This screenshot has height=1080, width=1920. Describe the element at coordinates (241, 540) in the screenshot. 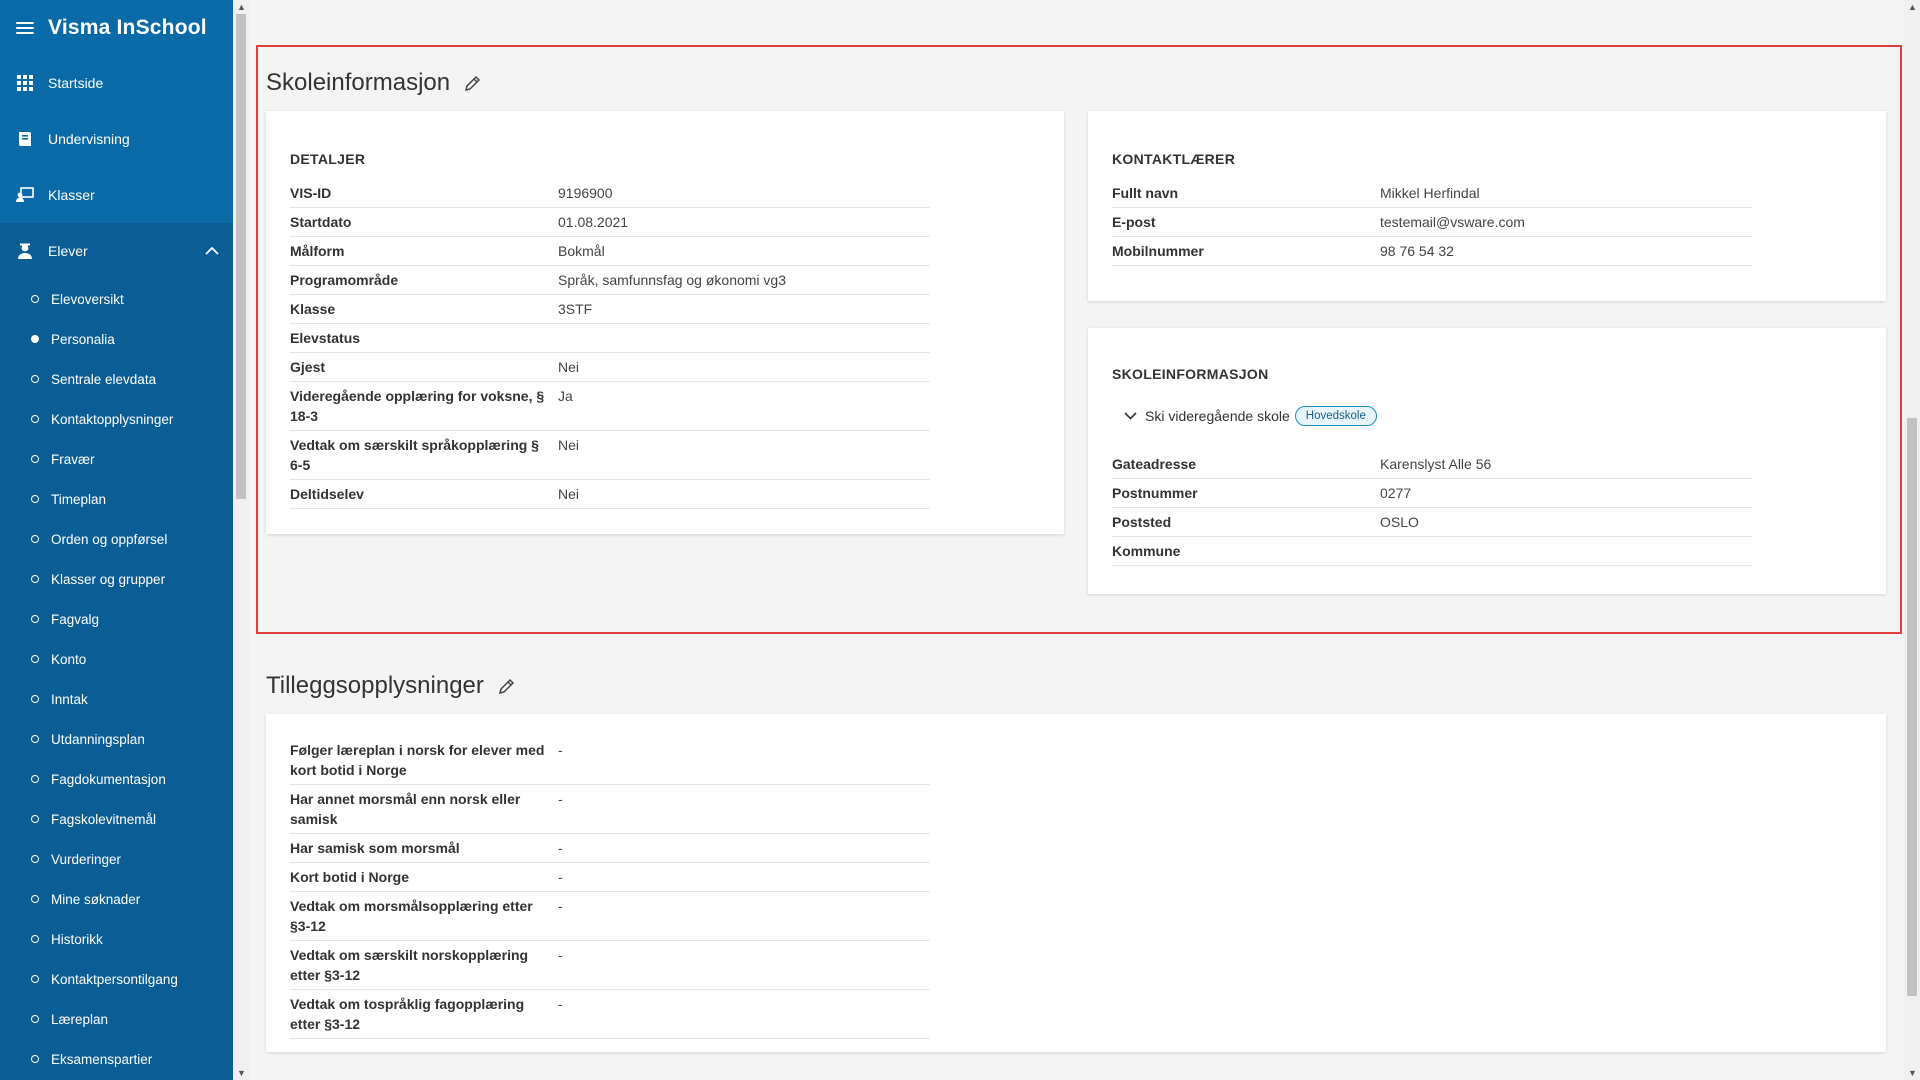

I see `sidebar-scrollbar: ▲ ▼` at that location.